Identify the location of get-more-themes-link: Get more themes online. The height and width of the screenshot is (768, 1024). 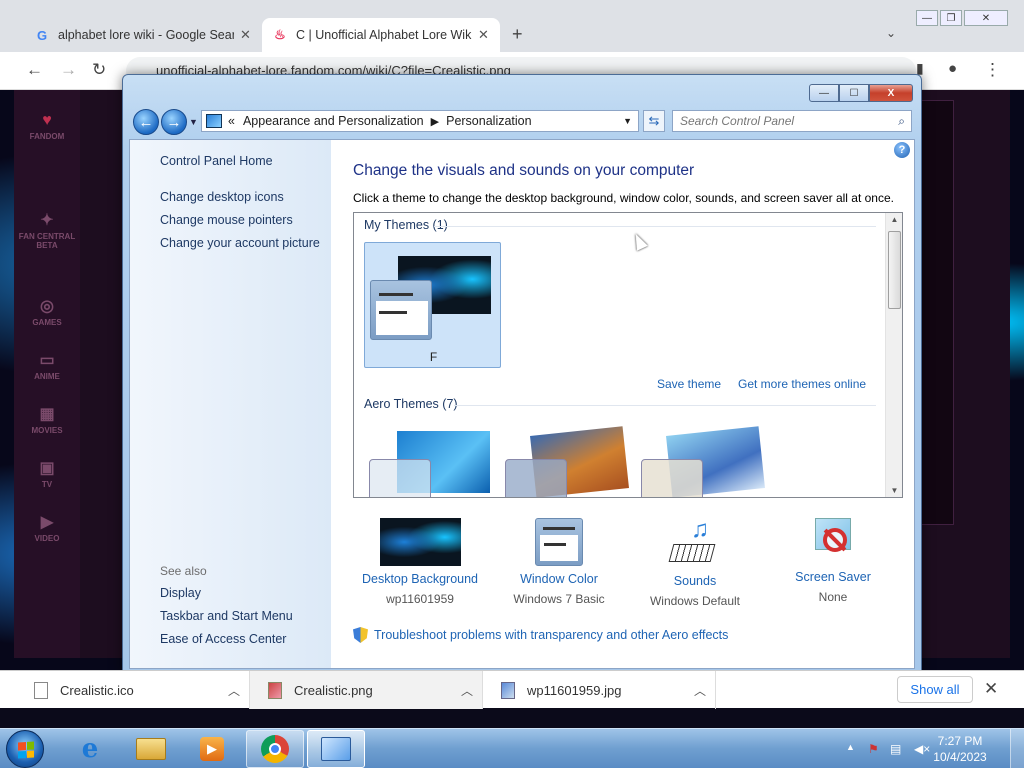
(802, 384).